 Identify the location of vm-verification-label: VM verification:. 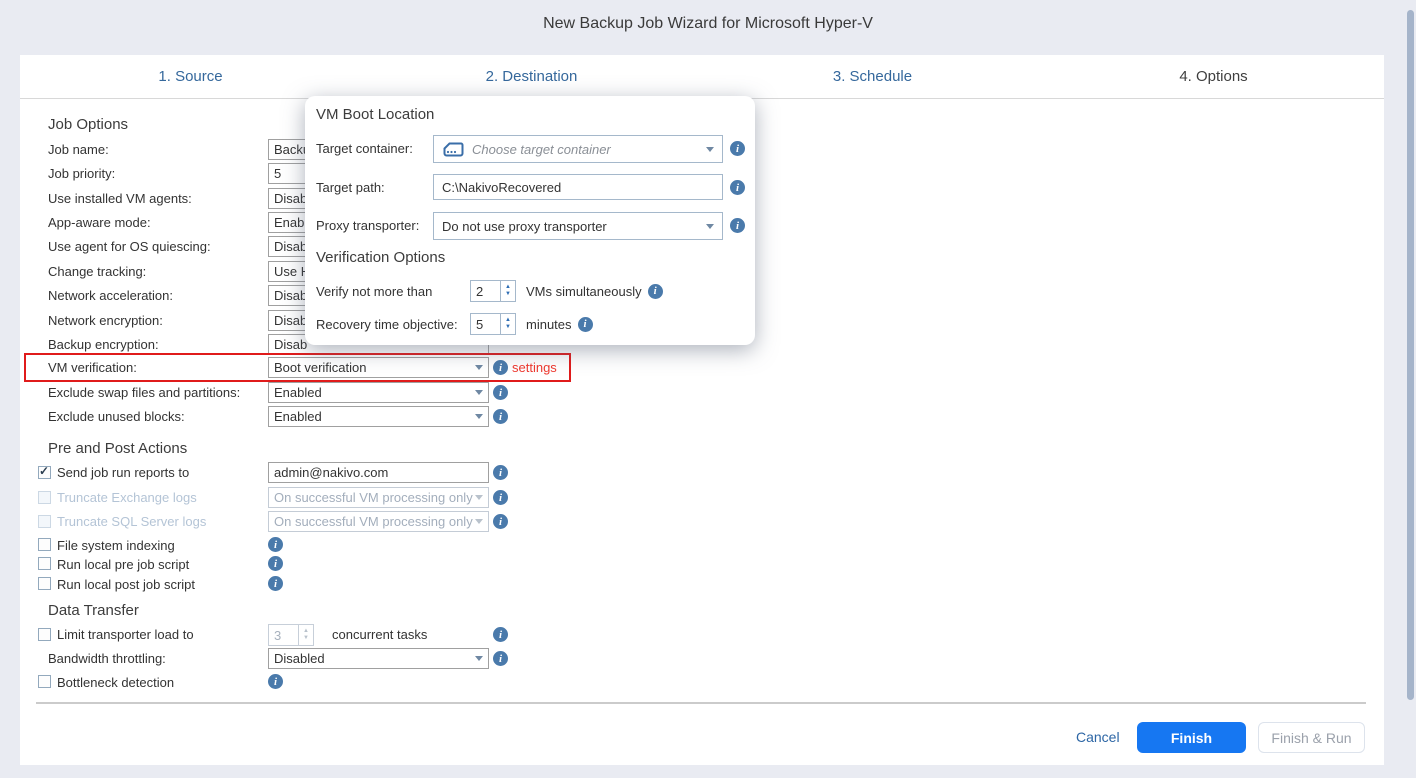
(92, 367).